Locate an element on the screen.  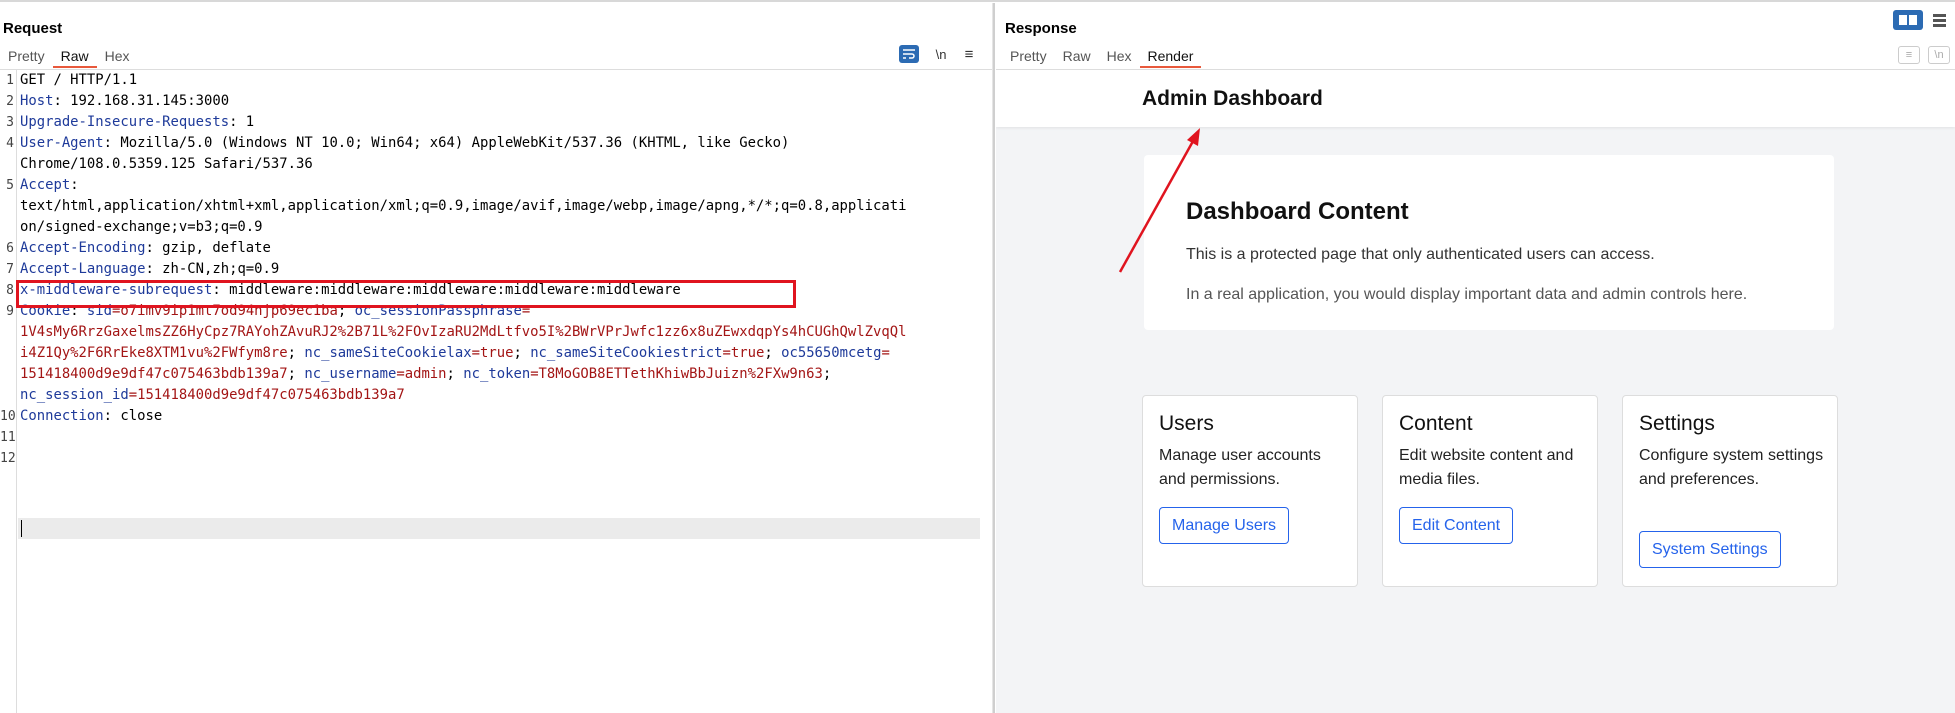
manage-users-button: Manage Users is located at coordinates (1224, 525).